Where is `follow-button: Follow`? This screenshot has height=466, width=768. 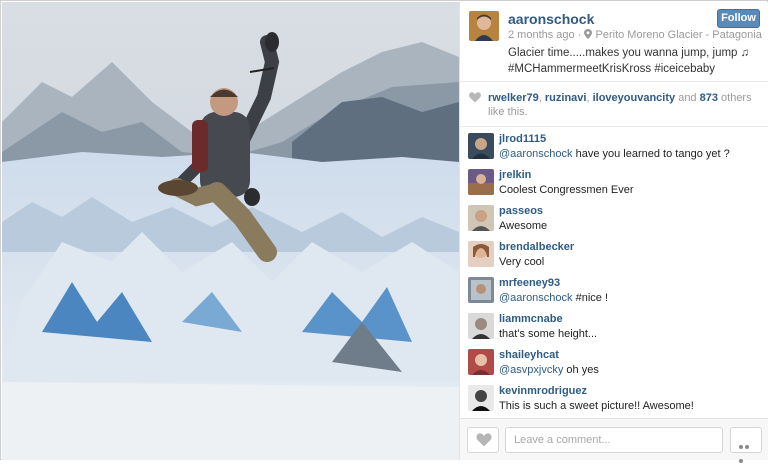
follow-button: Follow is located at coordinates (738, 18).